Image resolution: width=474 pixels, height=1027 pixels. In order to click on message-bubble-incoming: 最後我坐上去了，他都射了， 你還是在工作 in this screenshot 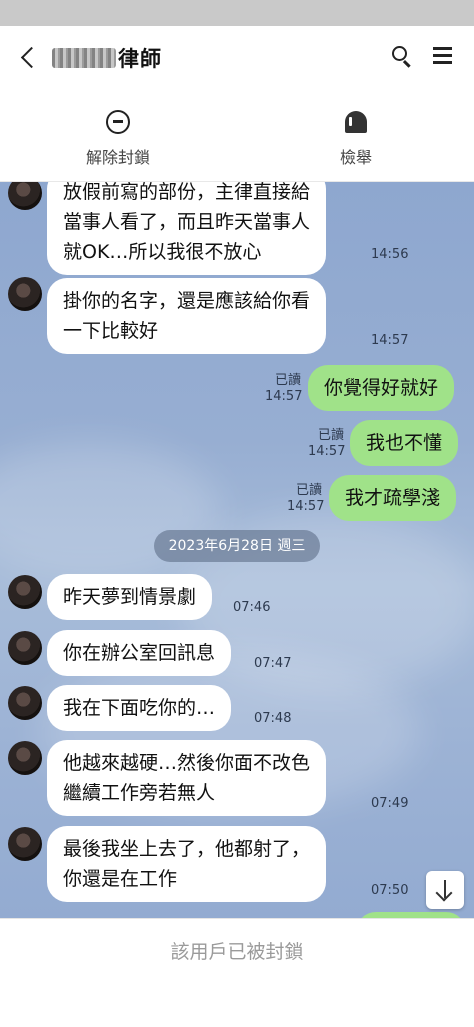, I will do `click(187, 864)`.